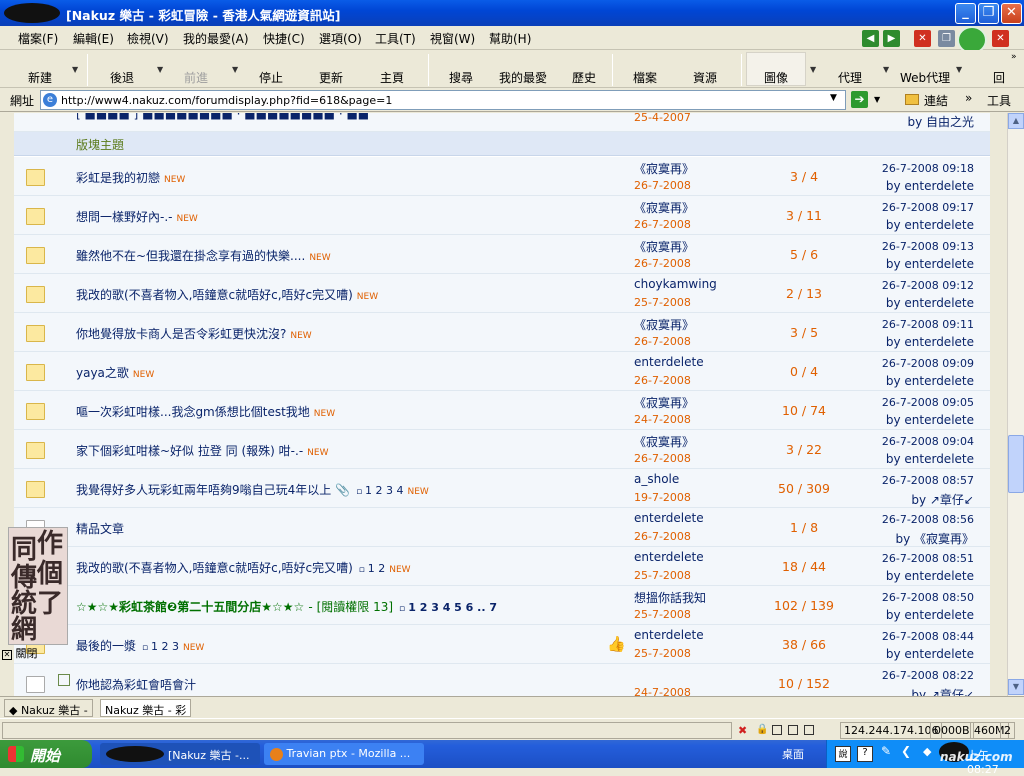 This screenshot has height=776, width=1024. What do you see at coordinates (331, 77) in the screenshot?
I see `refresh-button: 更新` at bounding box center [331, 77].